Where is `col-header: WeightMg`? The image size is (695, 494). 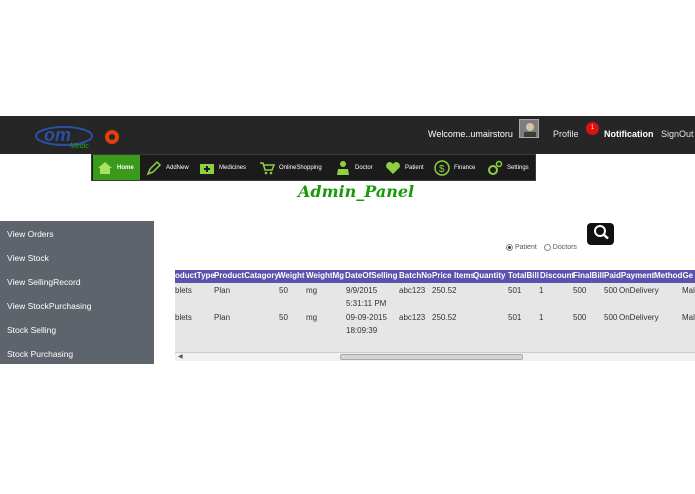
col-header: WeightMg is located at coordinates (325, 275).